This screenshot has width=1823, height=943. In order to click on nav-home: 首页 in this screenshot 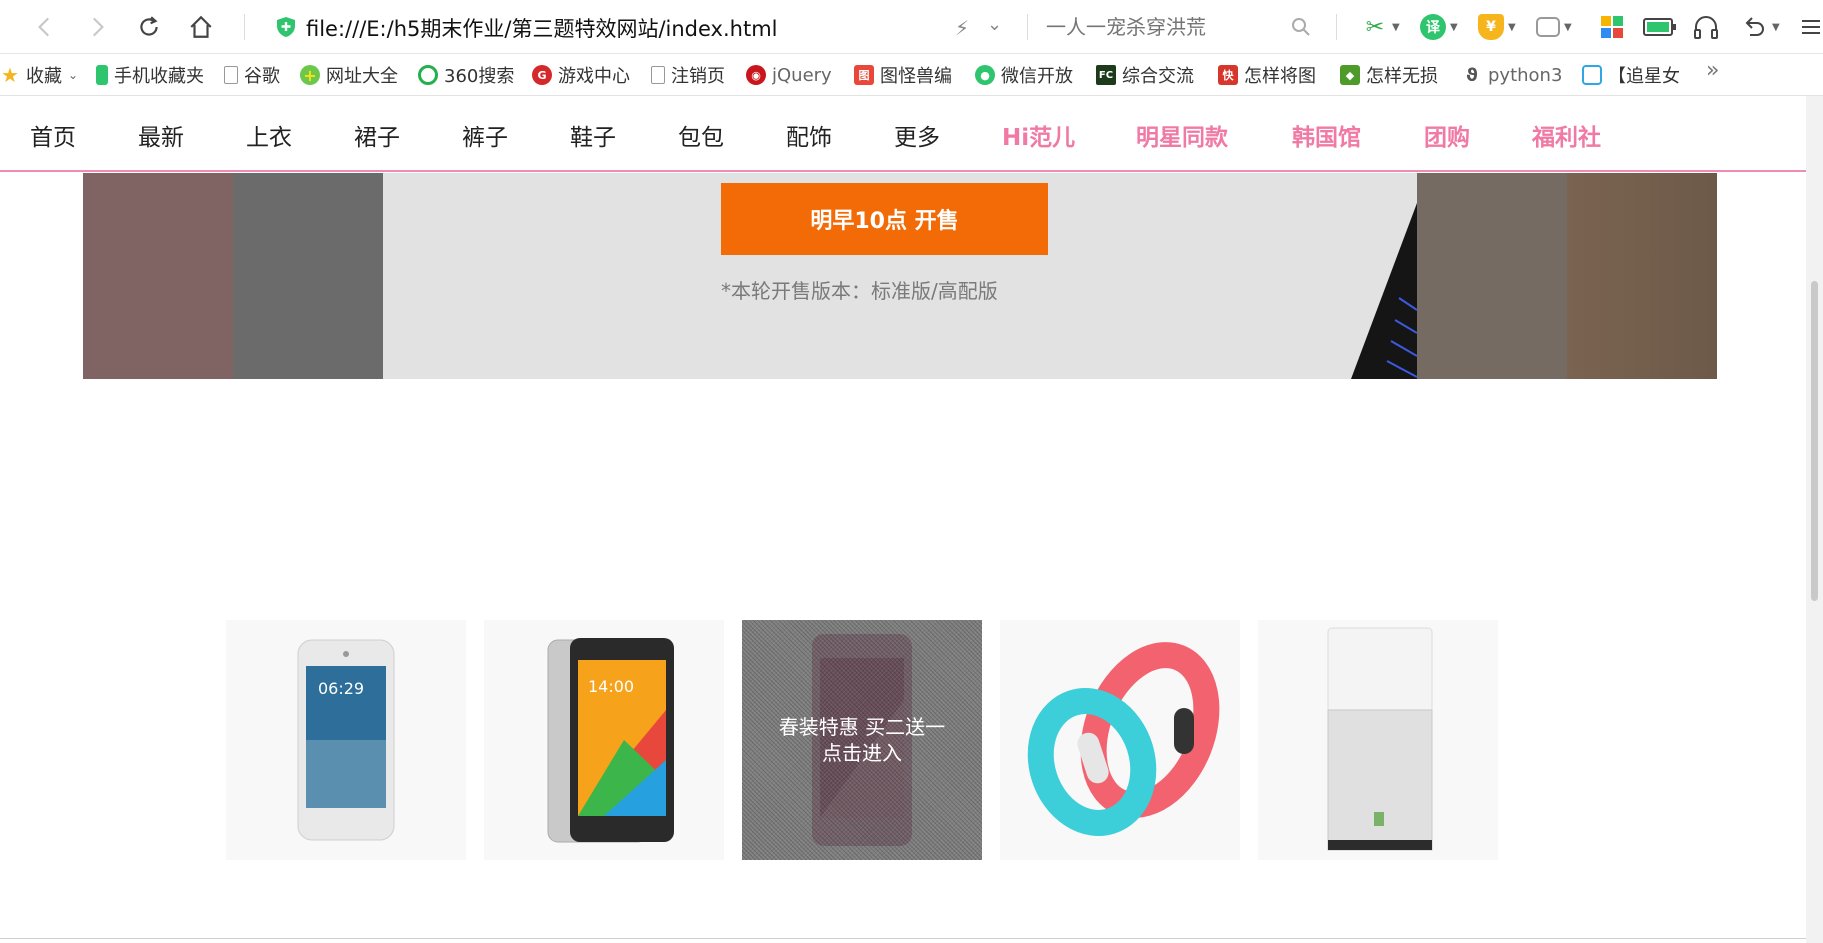, I will do `click(53, 135)`.